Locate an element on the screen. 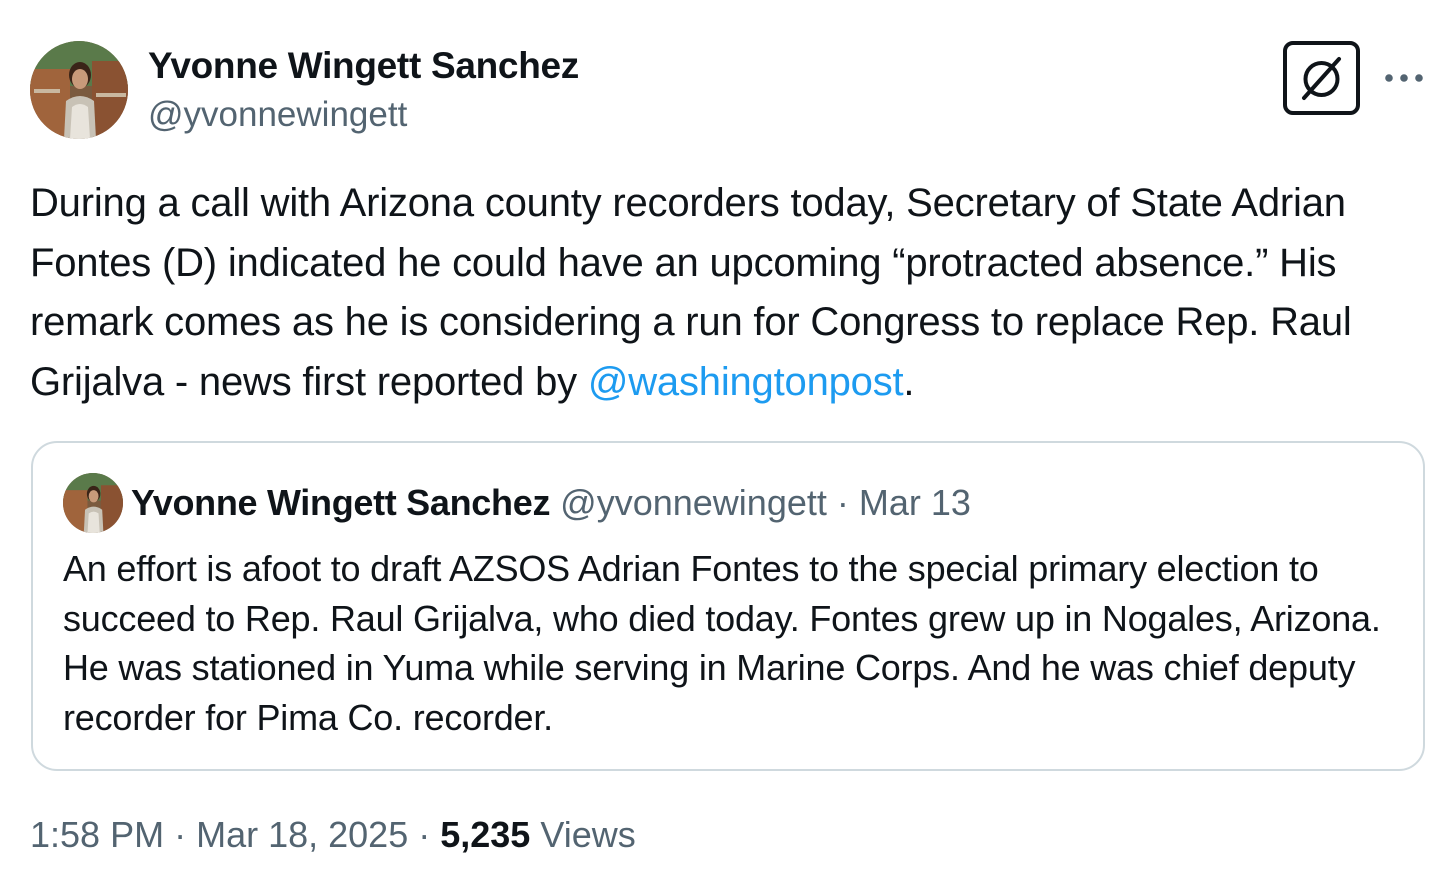 The image size is (1456, 894). author-name: Yvonne Wingett Sanchez is located at coordinates (363, 66).